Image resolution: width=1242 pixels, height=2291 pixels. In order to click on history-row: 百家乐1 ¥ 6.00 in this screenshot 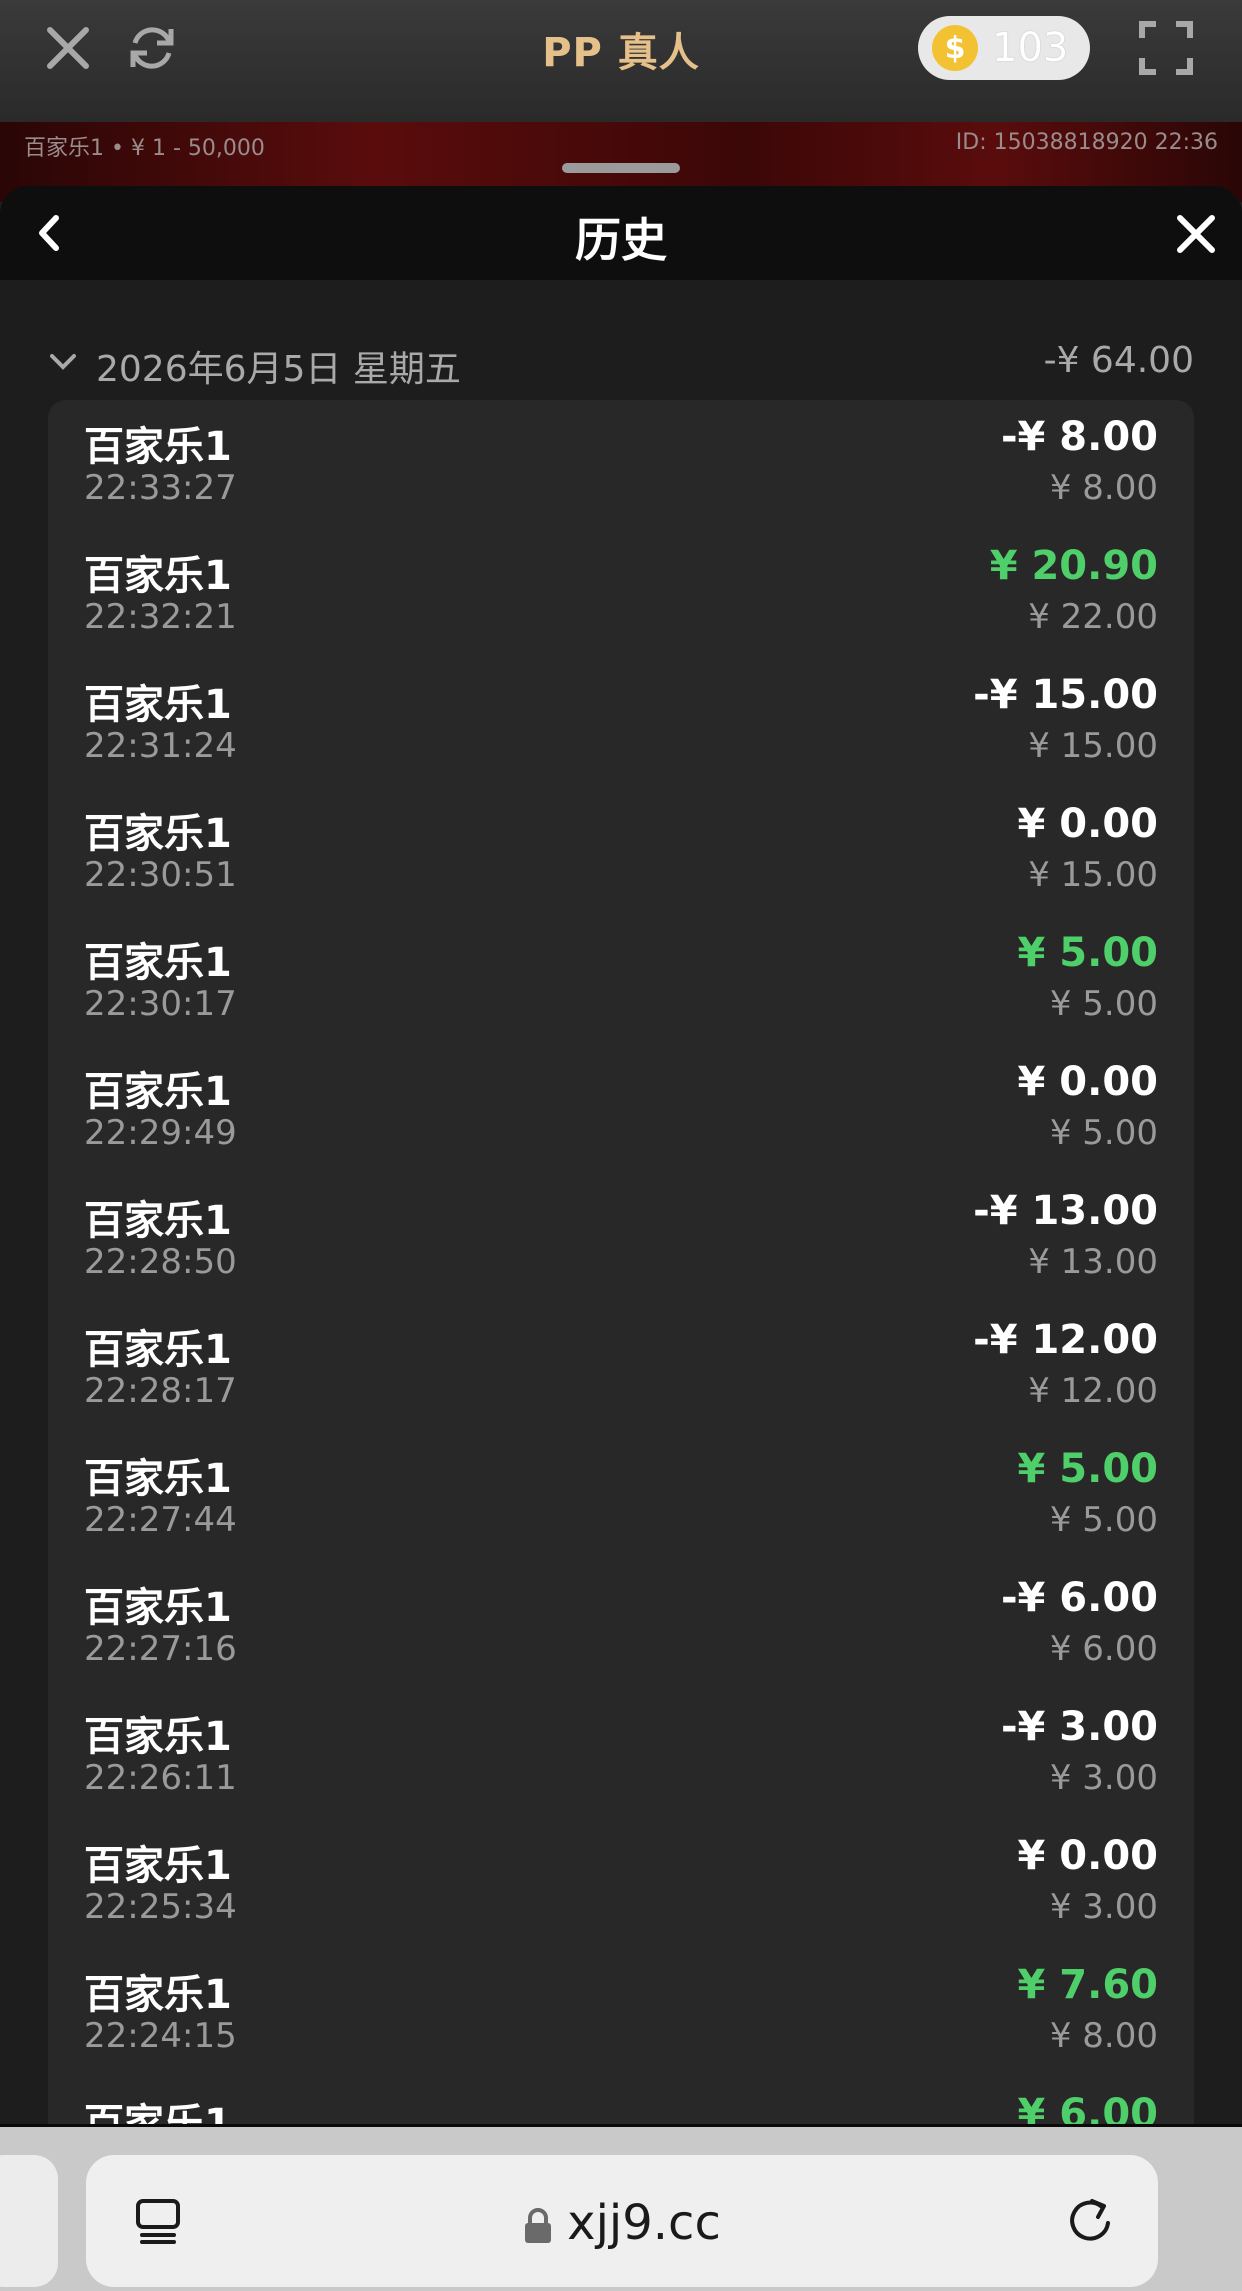, I will do `click(621, 2101)`.